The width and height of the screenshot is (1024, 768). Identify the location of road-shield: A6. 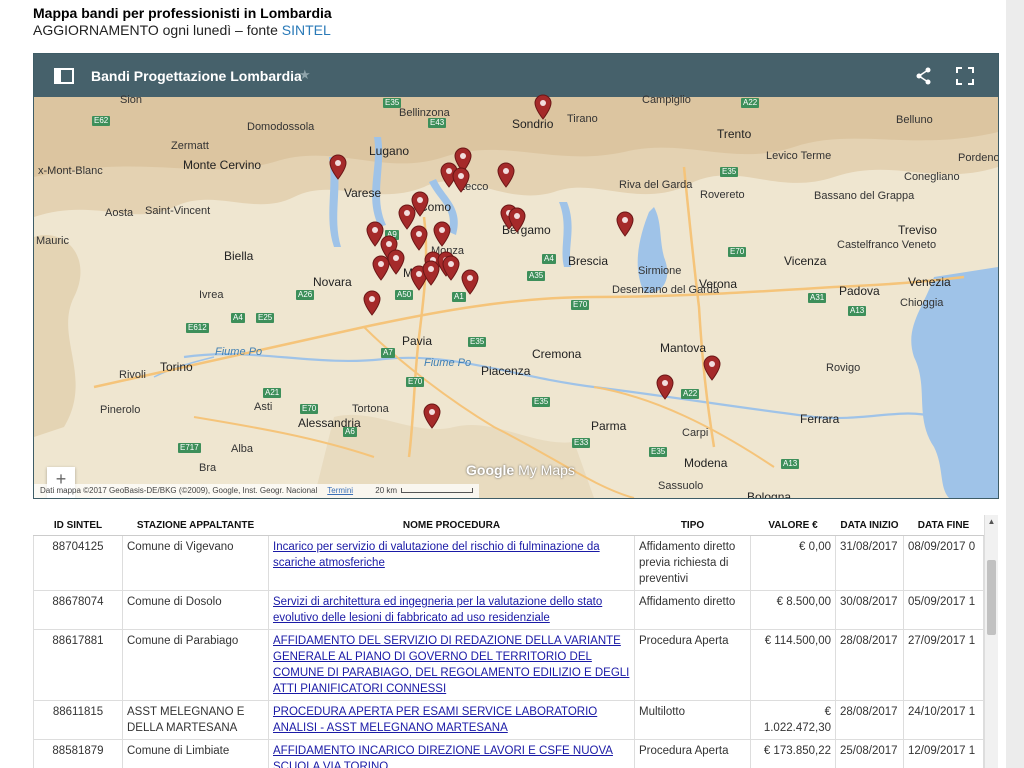
(350, 432).